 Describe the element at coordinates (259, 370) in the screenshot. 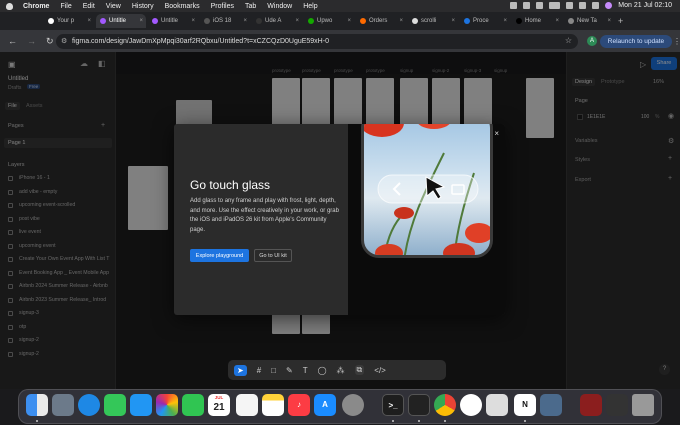

I see `frame-tool-icon: #` at that location.